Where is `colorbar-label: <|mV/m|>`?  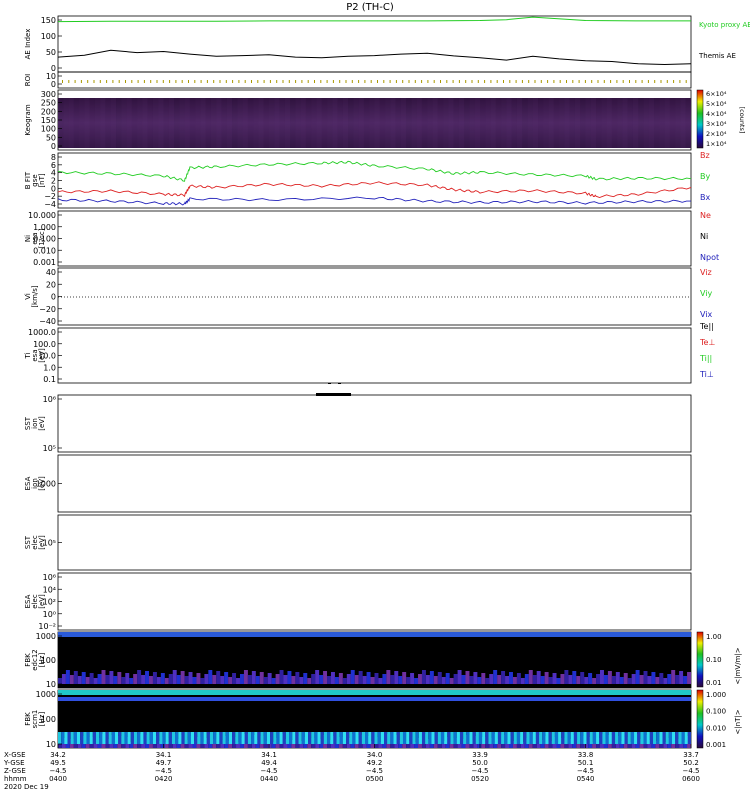
colorbar-label: <|mV/m|> is located at coordinates (738, 665).